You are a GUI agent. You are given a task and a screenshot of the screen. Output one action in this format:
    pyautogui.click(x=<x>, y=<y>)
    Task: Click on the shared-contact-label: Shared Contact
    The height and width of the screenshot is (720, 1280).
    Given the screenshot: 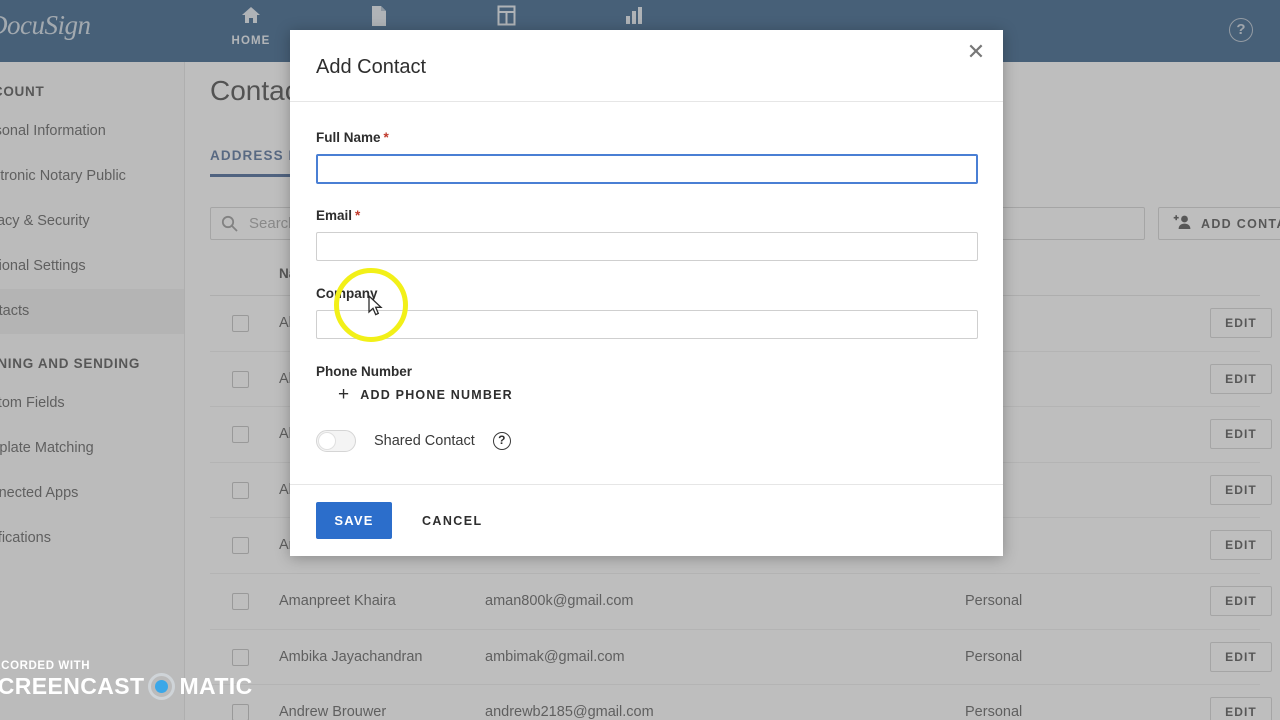 What is the action you would take?
    pyautogui.click(x=424, y=441)
    